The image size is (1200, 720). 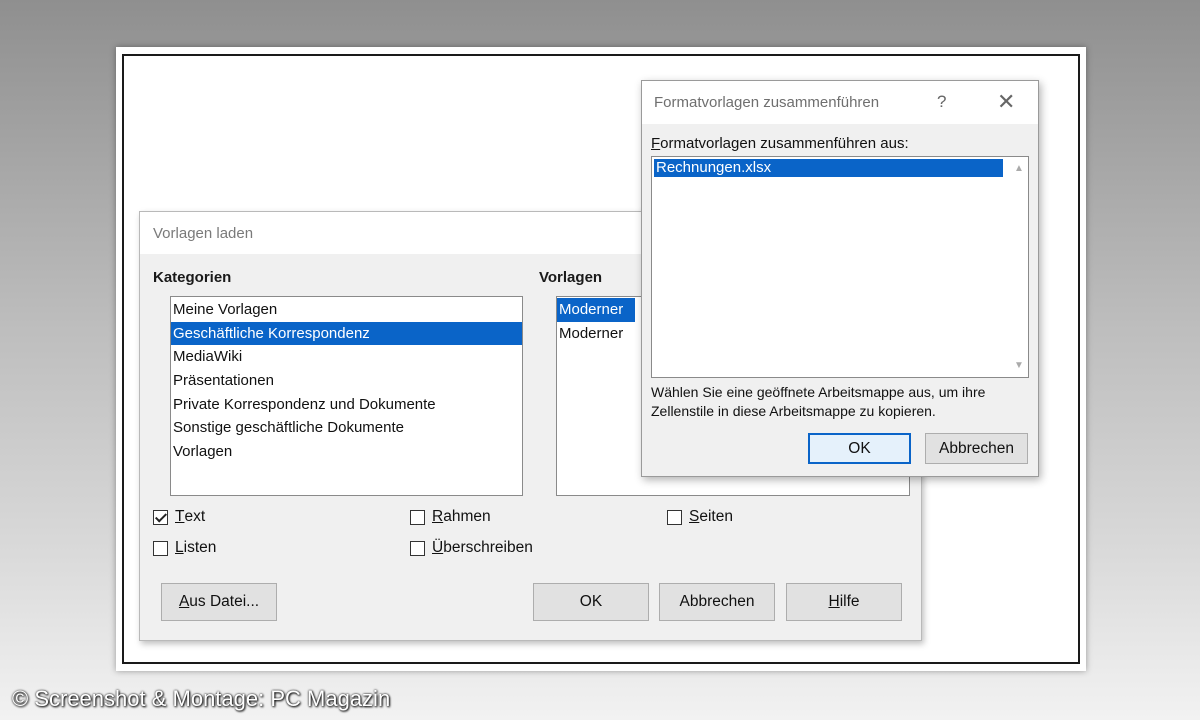 I want to click on hilfe-label: ilfe, so click(x=849, y=601).